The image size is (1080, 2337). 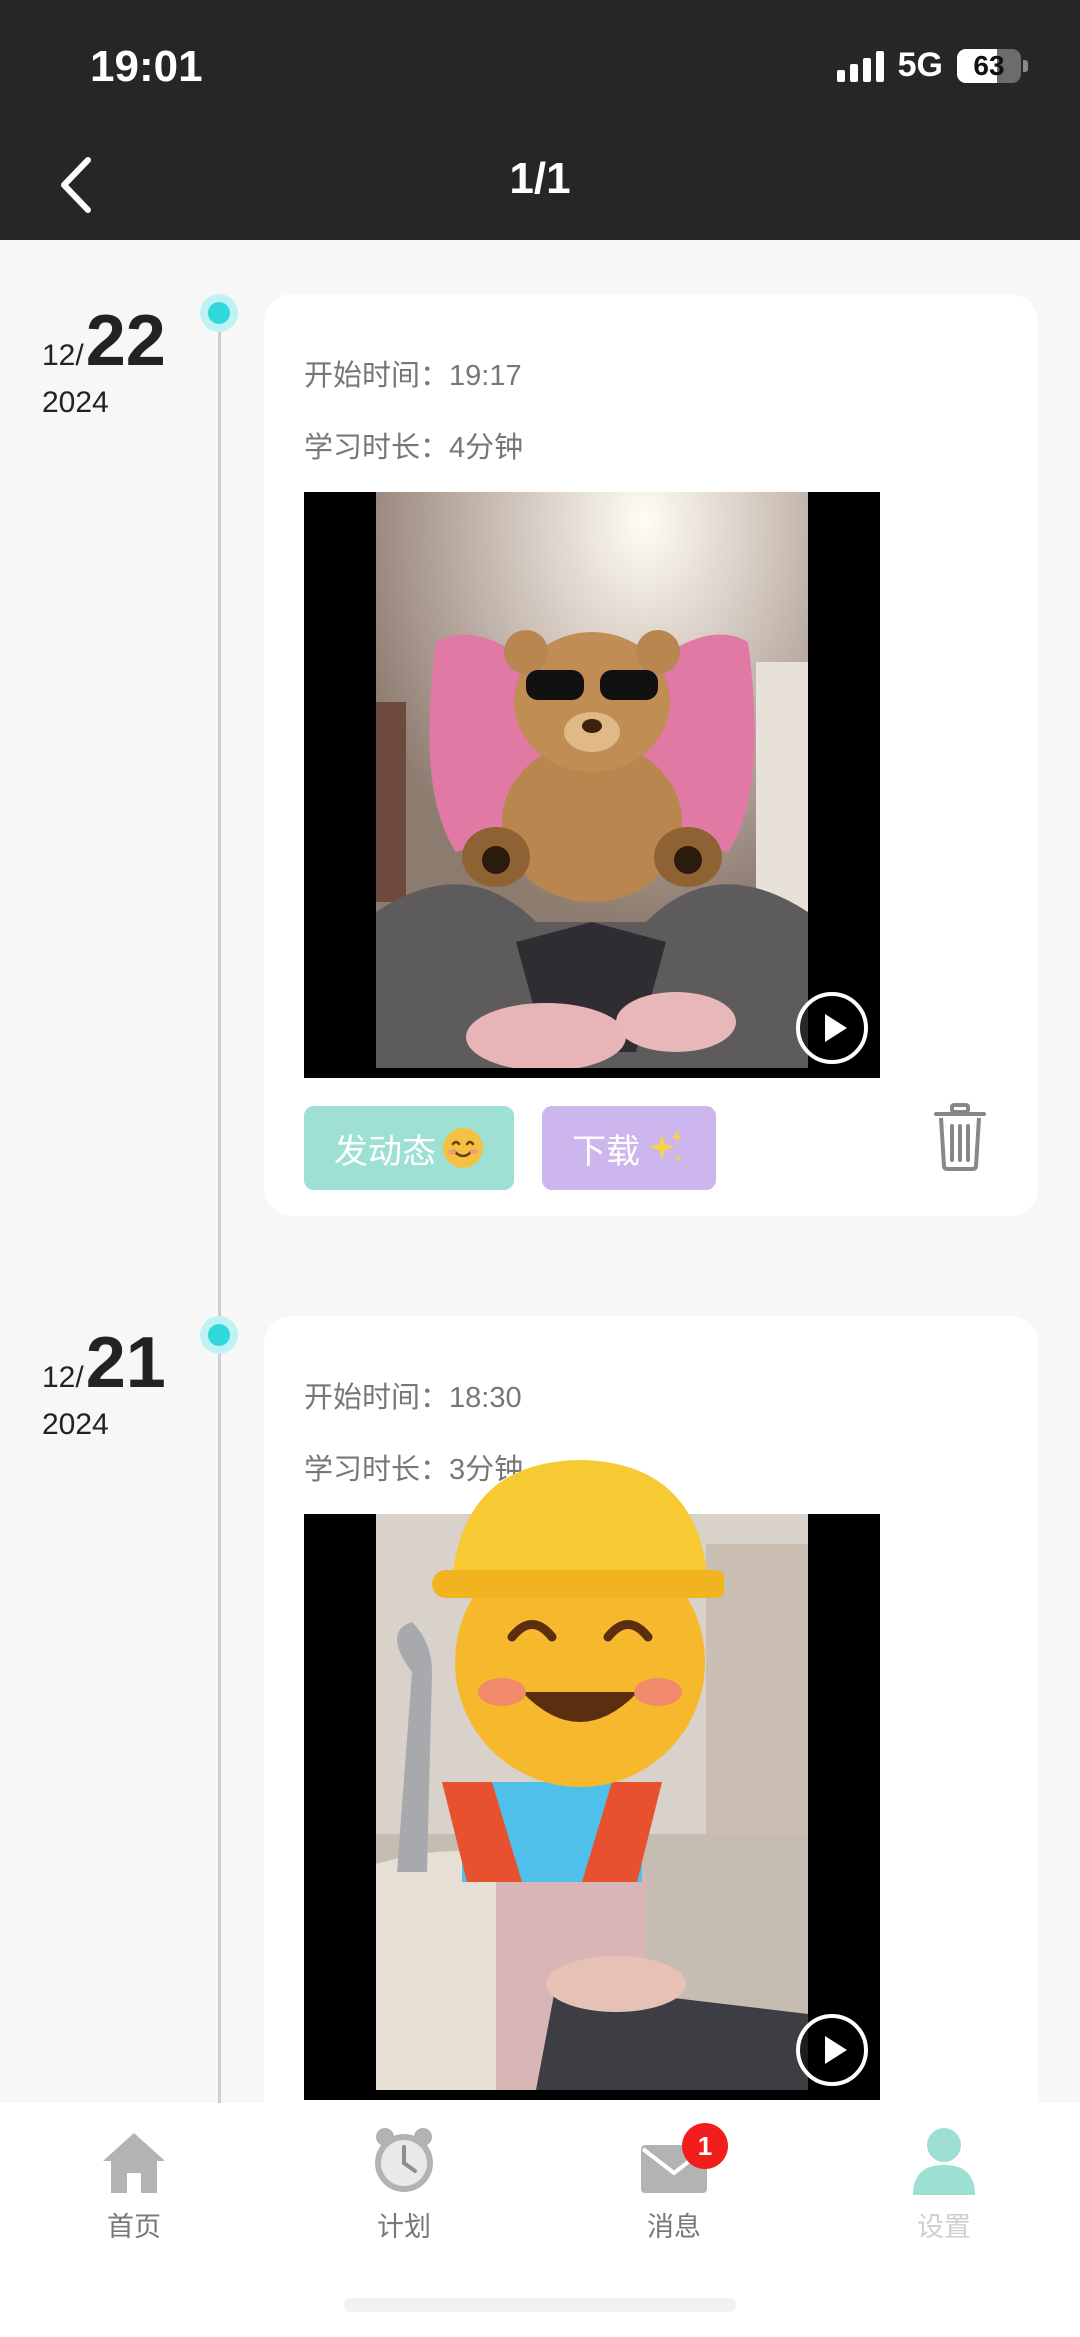 What do you see at coordinates (125, 341) in the screenshot?
I see `date-day: 22` at bounding box center [125, 341].